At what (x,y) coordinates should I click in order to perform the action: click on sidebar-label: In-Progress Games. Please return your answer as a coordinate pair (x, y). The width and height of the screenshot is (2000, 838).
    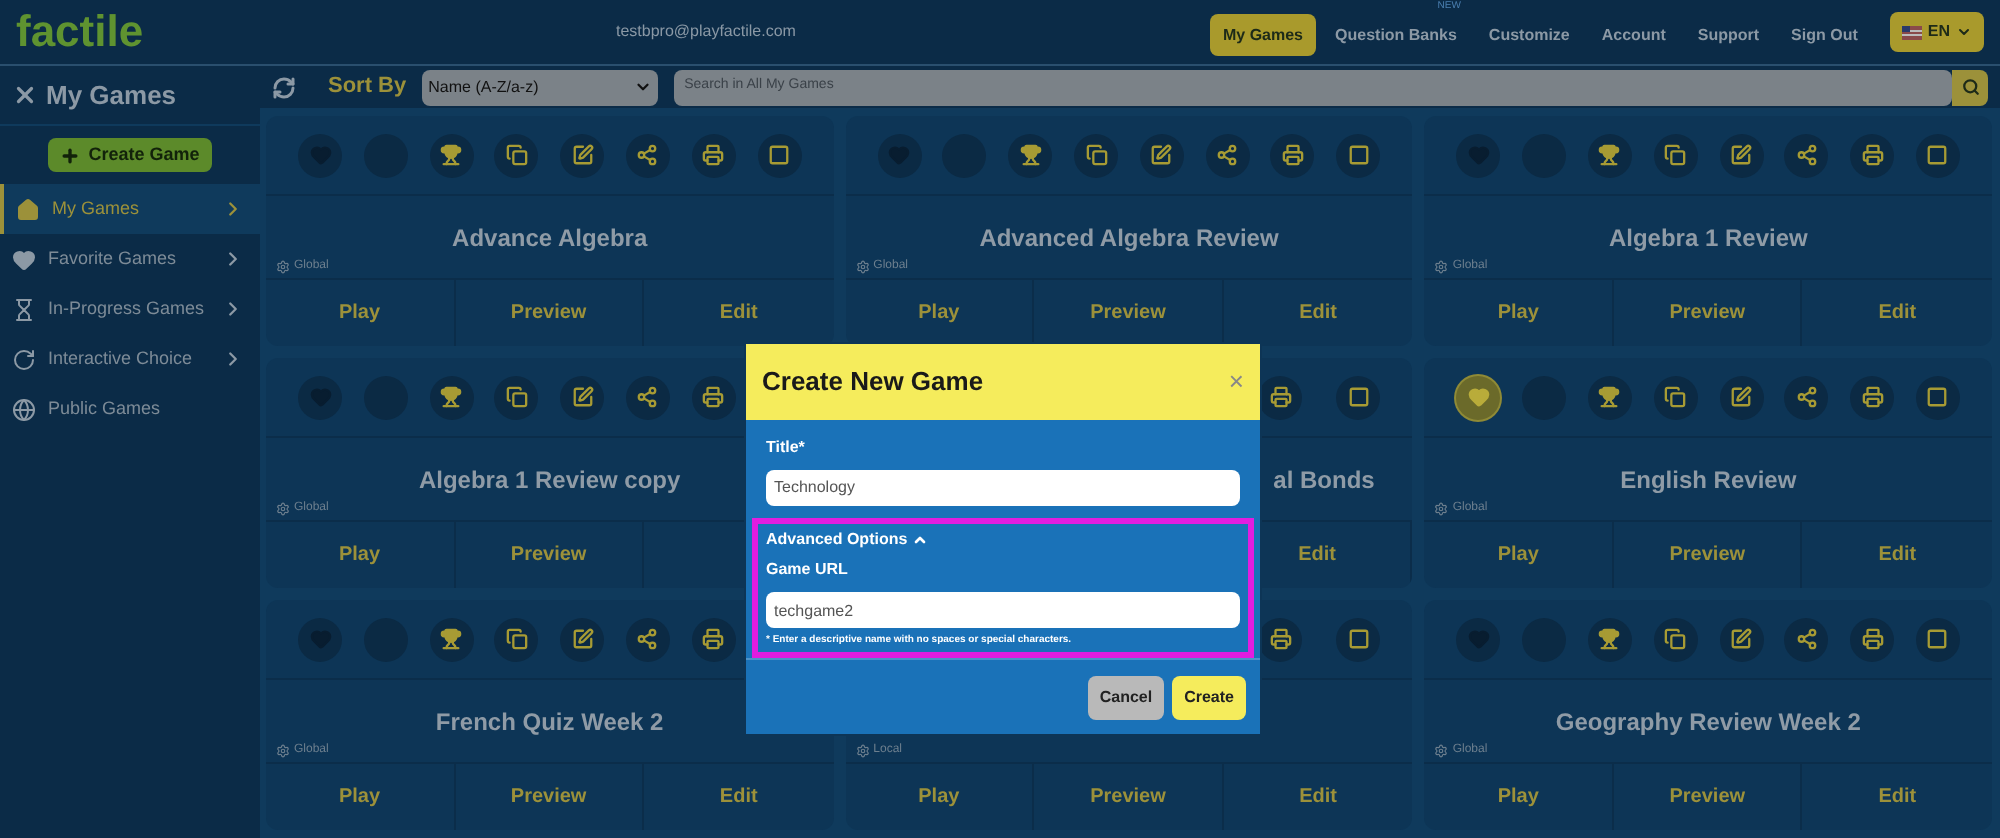
    Looking at the image, I should click on (127, 308).